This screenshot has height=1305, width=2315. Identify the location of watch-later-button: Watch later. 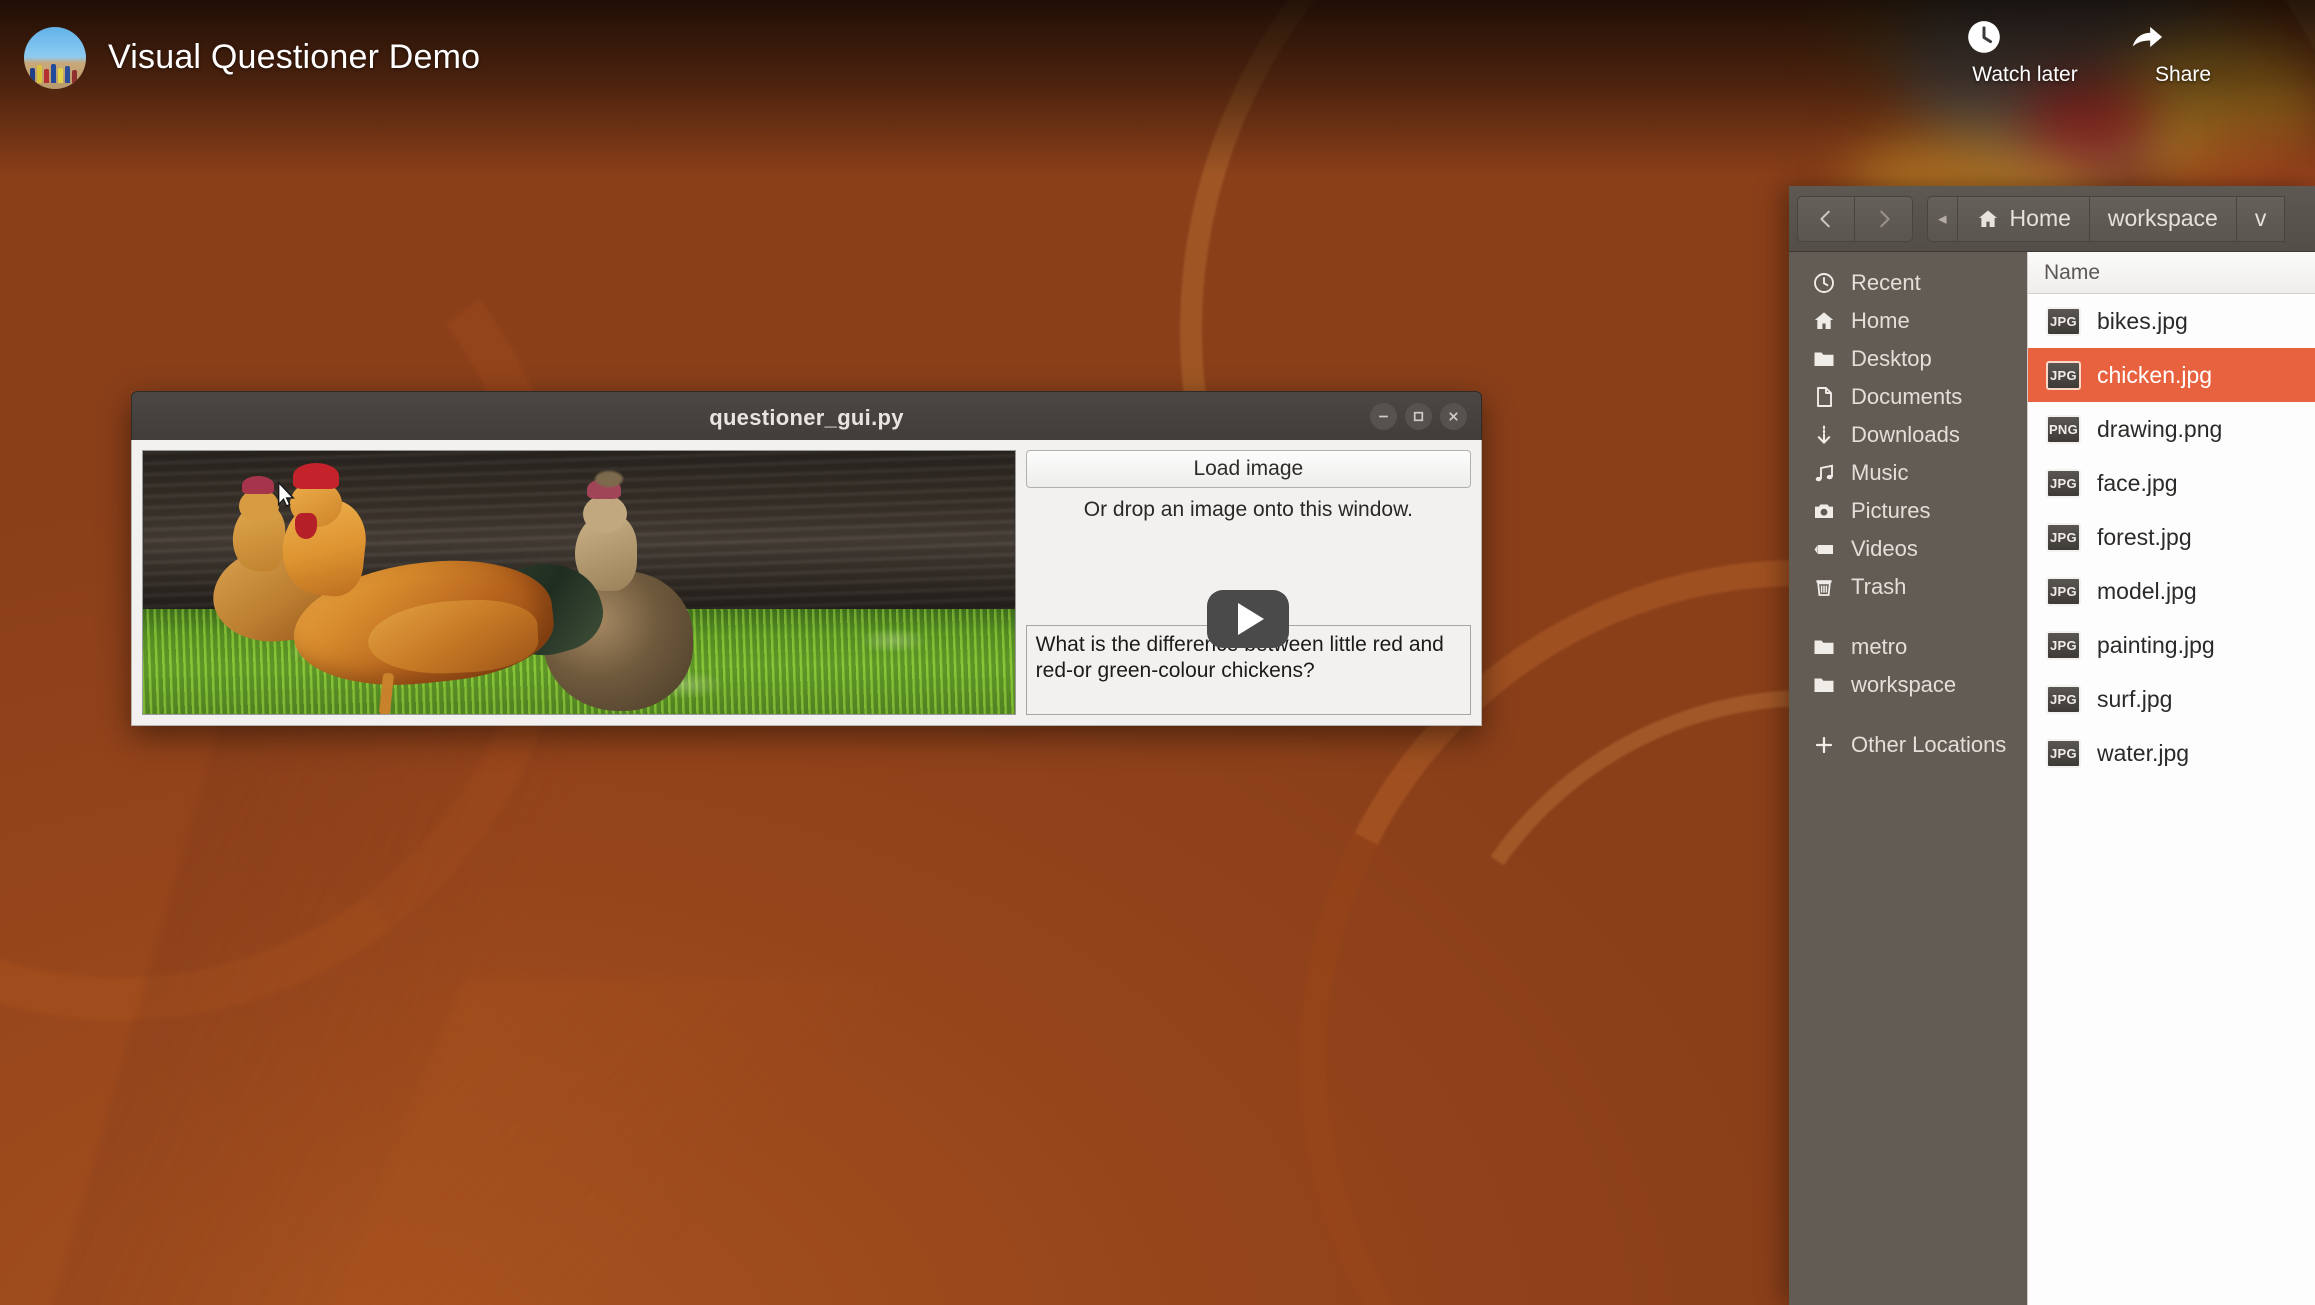
(2025, 52).